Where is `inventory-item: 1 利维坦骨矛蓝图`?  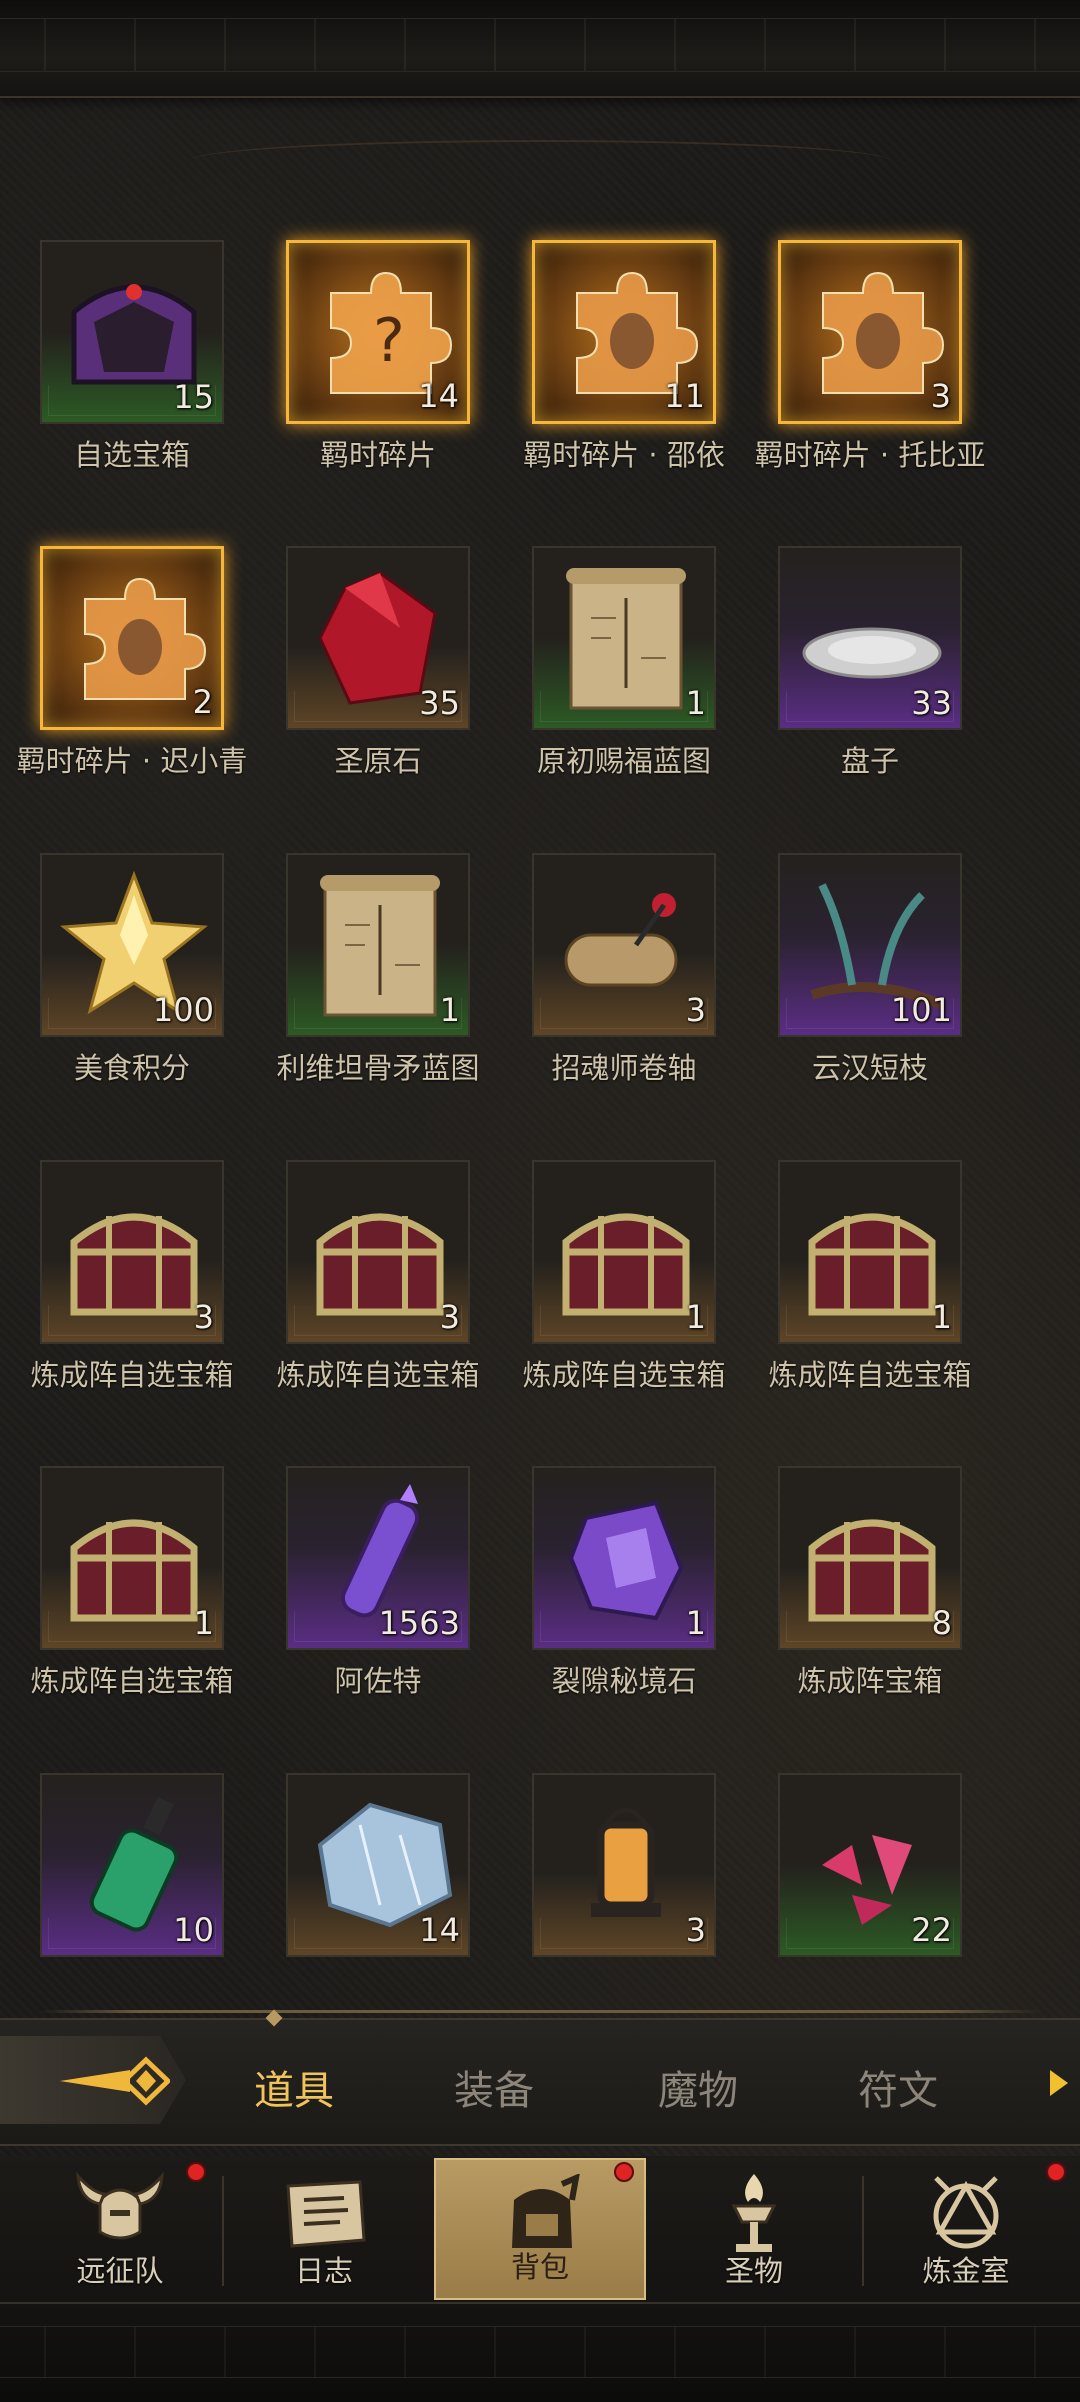
inventory-item: 1 利维坦骨矛蓝图 is located at coordinates (366, 978).